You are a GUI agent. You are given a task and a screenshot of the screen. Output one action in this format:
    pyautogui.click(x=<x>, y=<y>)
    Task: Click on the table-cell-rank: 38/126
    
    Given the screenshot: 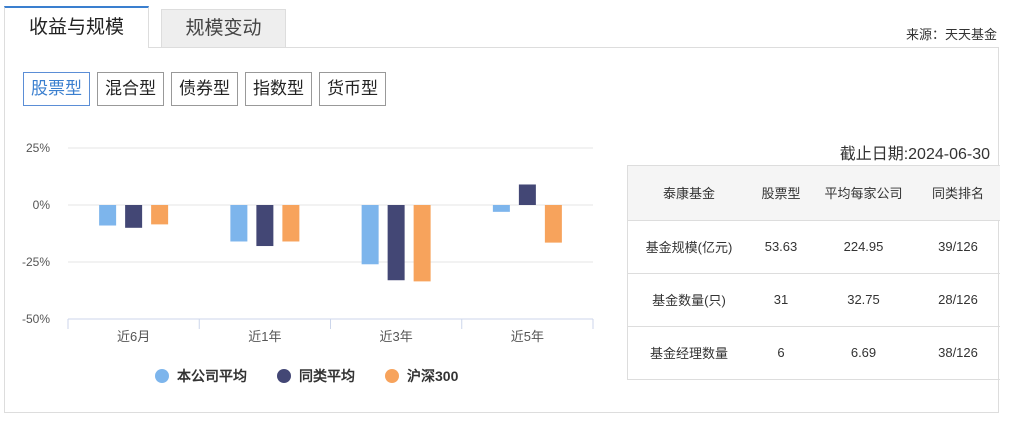 What is the action you would take?
    pyautogui.click(x=958, y=353)
    